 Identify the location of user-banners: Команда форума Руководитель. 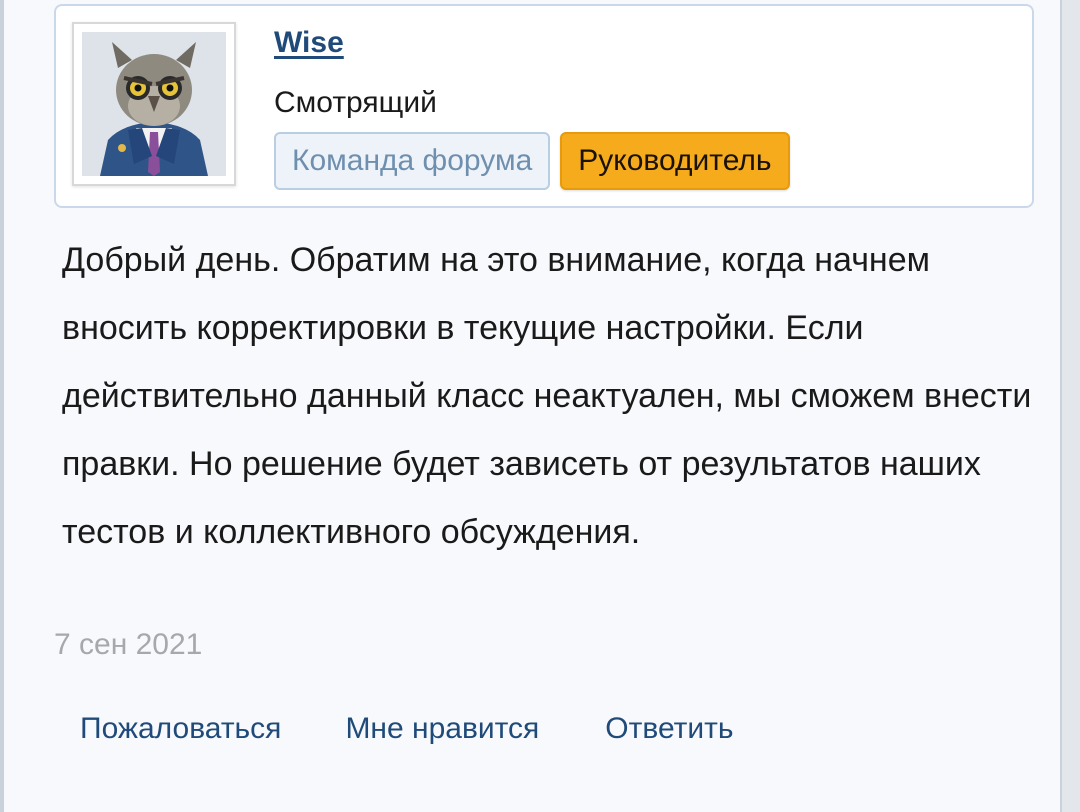
(532, 161).